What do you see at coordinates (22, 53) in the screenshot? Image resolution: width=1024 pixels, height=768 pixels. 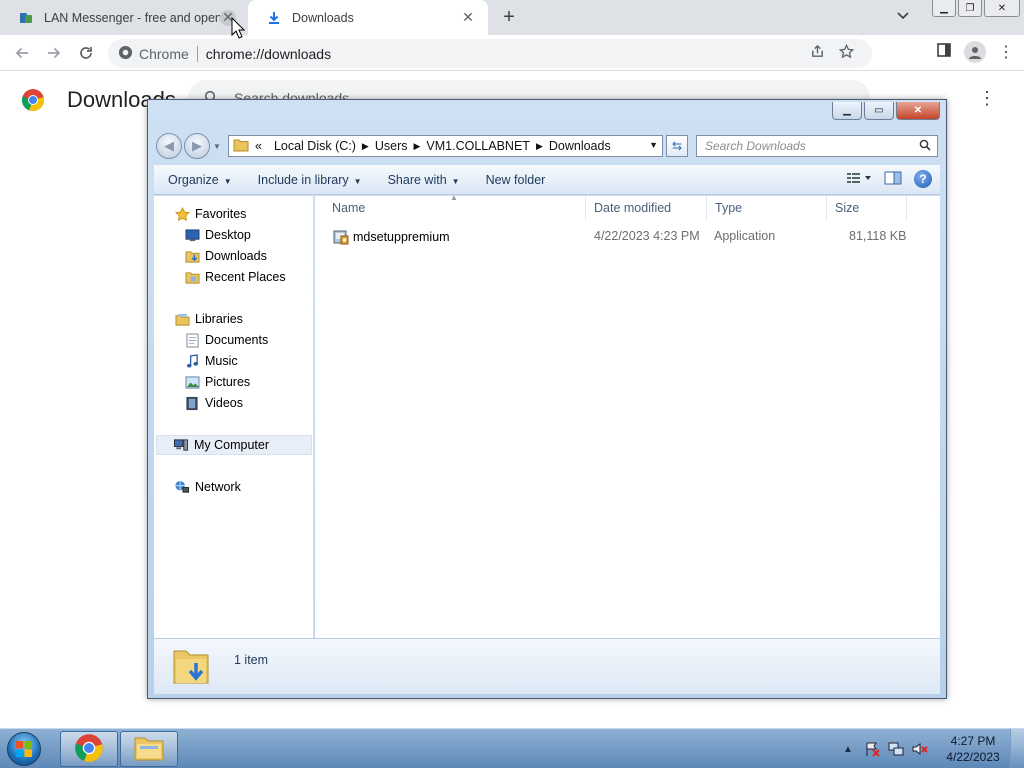 I see `back-arrow-icon` at bounding box center [22, 53].